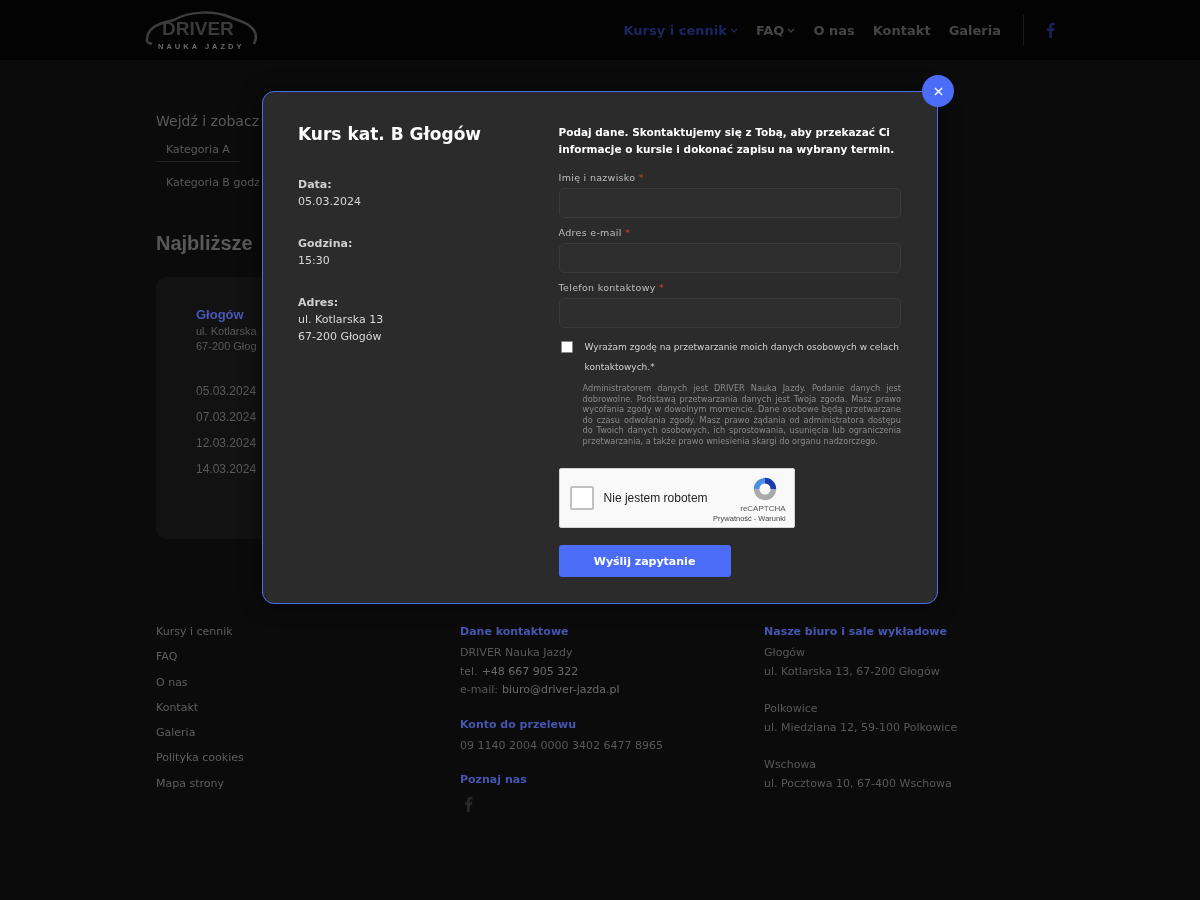 This screenshot has width=1200, height=900. Describe the element at coordinates (479, 690) in the screenshot. I see `email-label: e-mail:` at that location.